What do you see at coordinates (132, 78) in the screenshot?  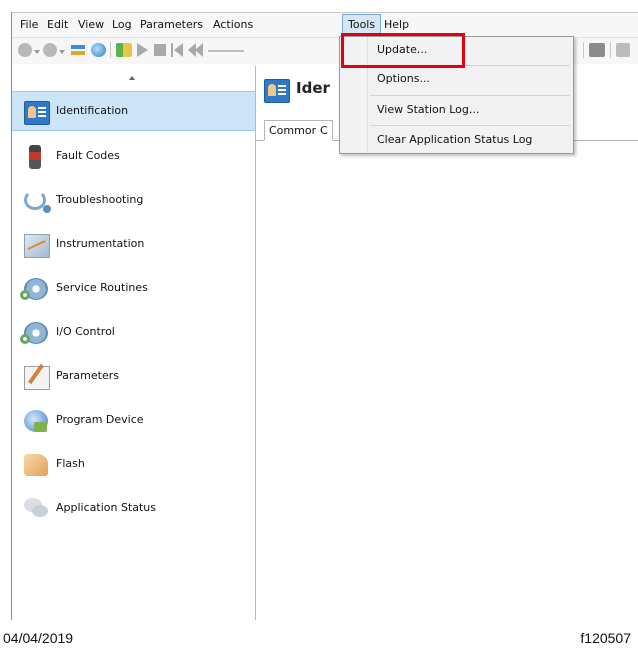 I see `collapse-arrow-icon` at bounding box center [132, 78].